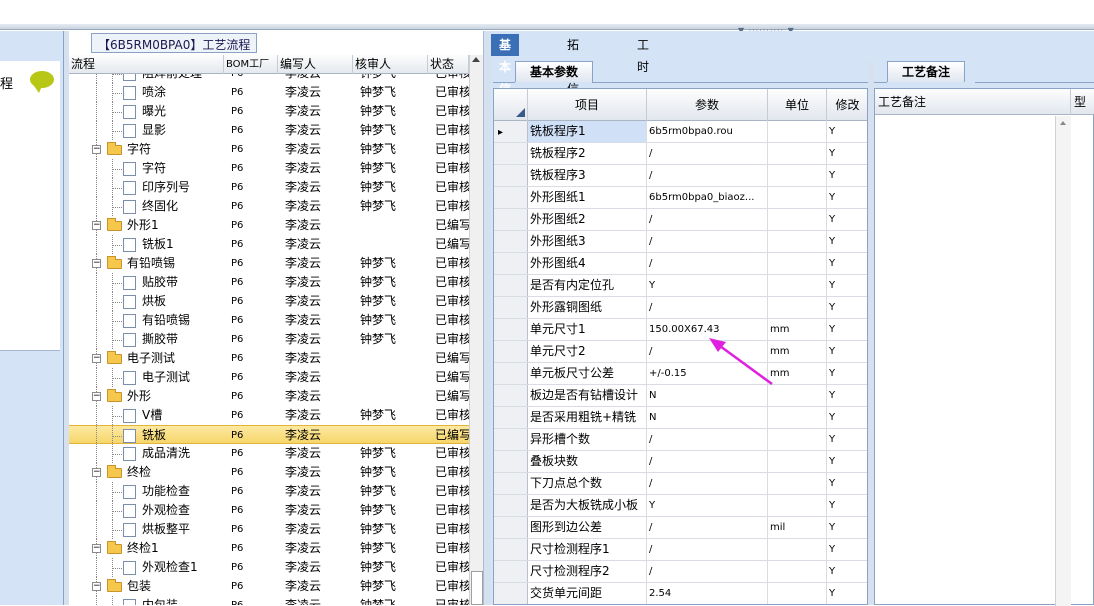 This screenshot has width=1094, height=606. I want to click on param-row: 单元尺寸2/mm Y, so click(680, 352).